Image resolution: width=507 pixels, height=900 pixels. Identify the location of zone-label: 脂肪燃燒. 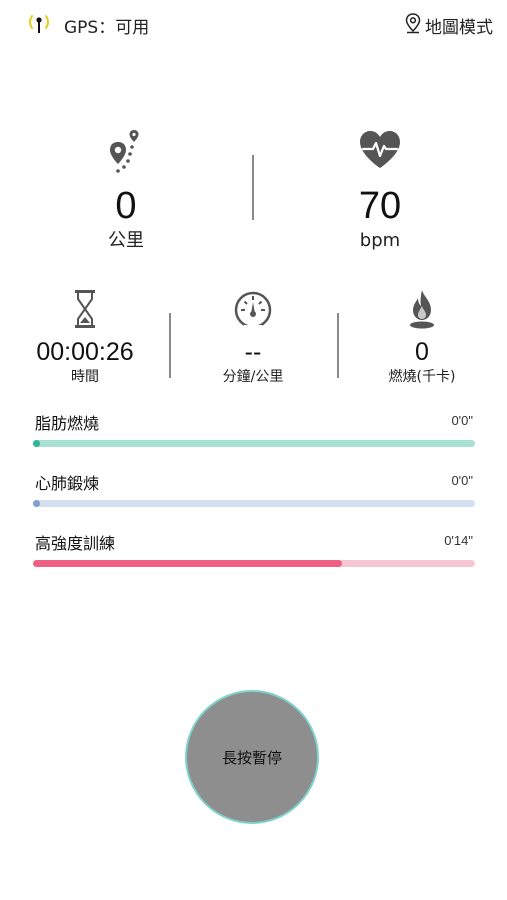
(67, 423).